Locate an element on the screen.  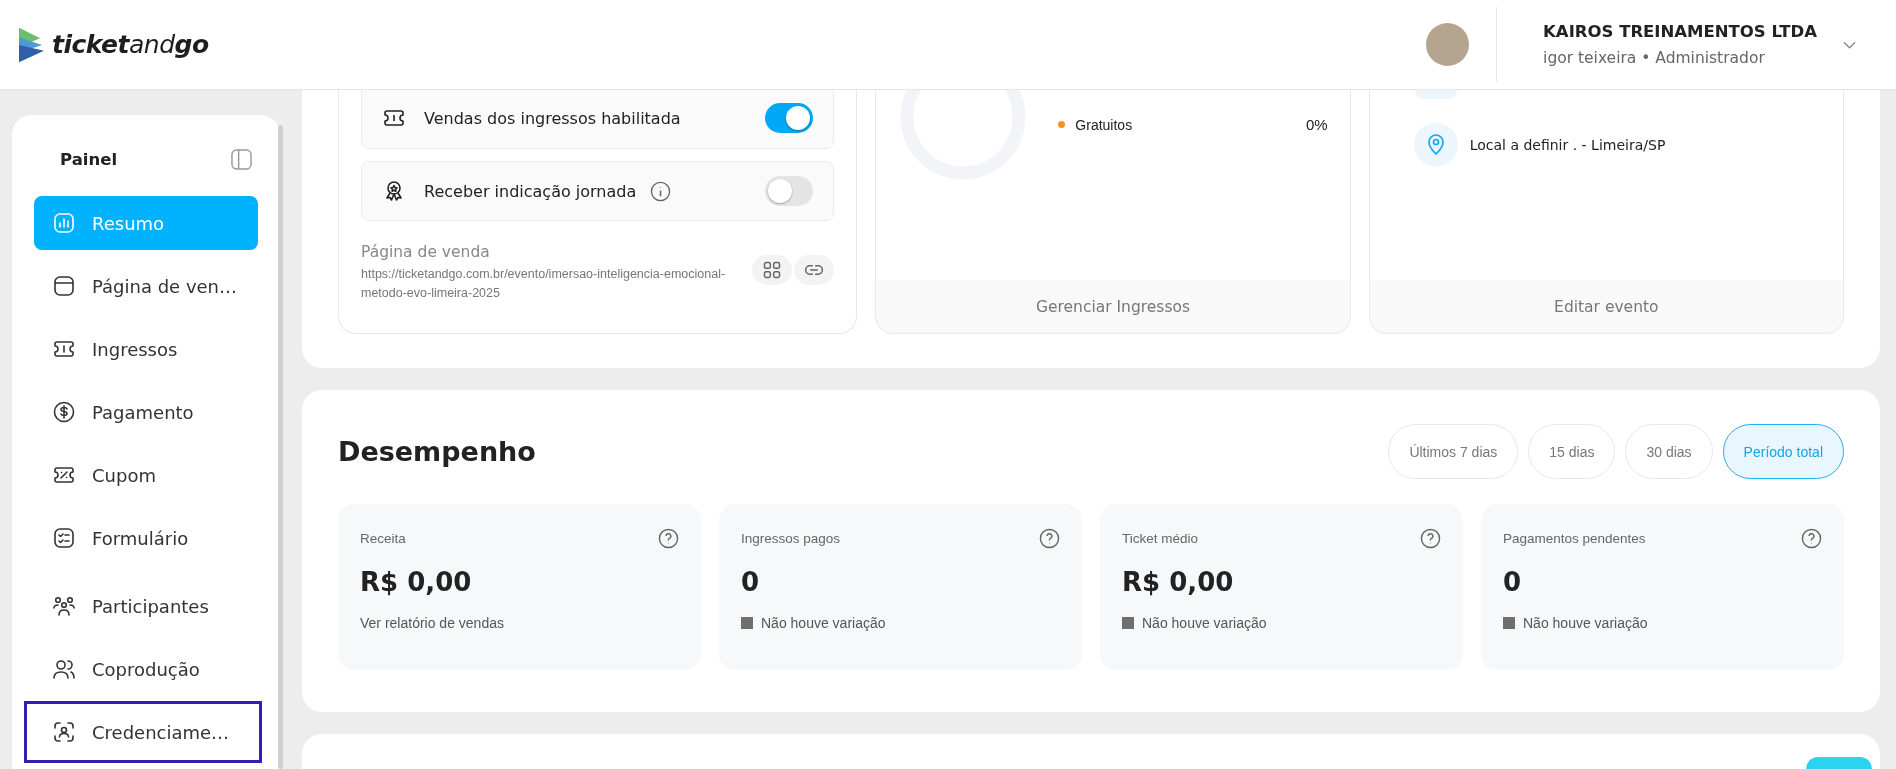
metric-label: Pagamentos pendentes is located at coordinates (1574, 538).